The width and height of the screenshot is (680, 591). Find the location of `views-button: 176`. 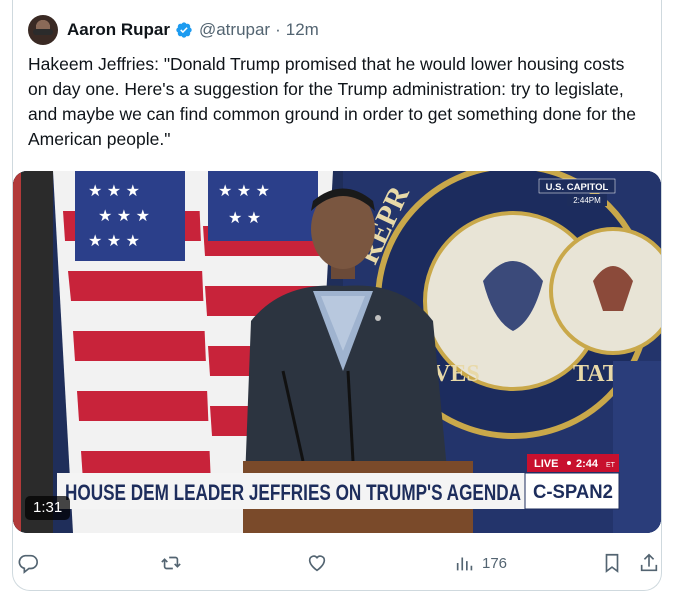

views-button: 176 is located at coordinates (480, 563).